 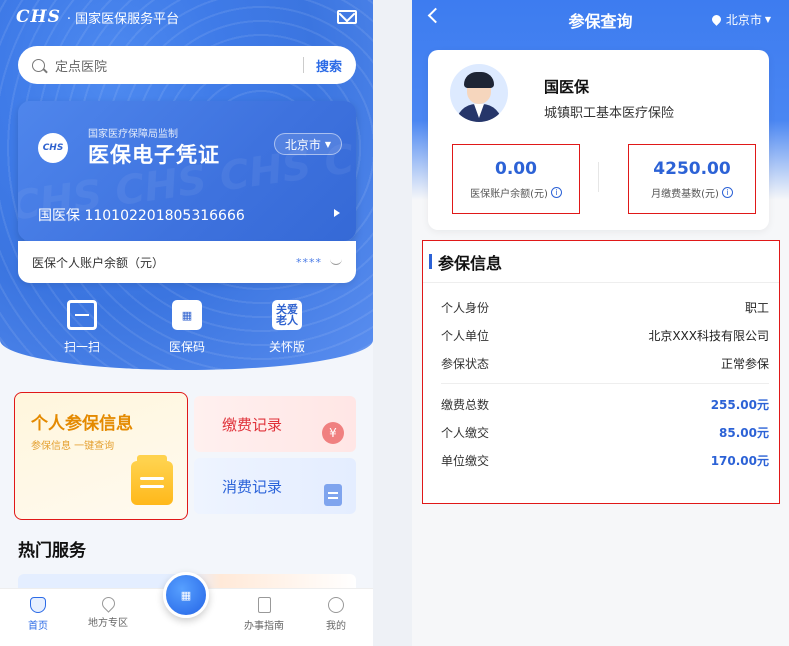 I want to click on eye-closed-icon, so click(x=336, y=262).